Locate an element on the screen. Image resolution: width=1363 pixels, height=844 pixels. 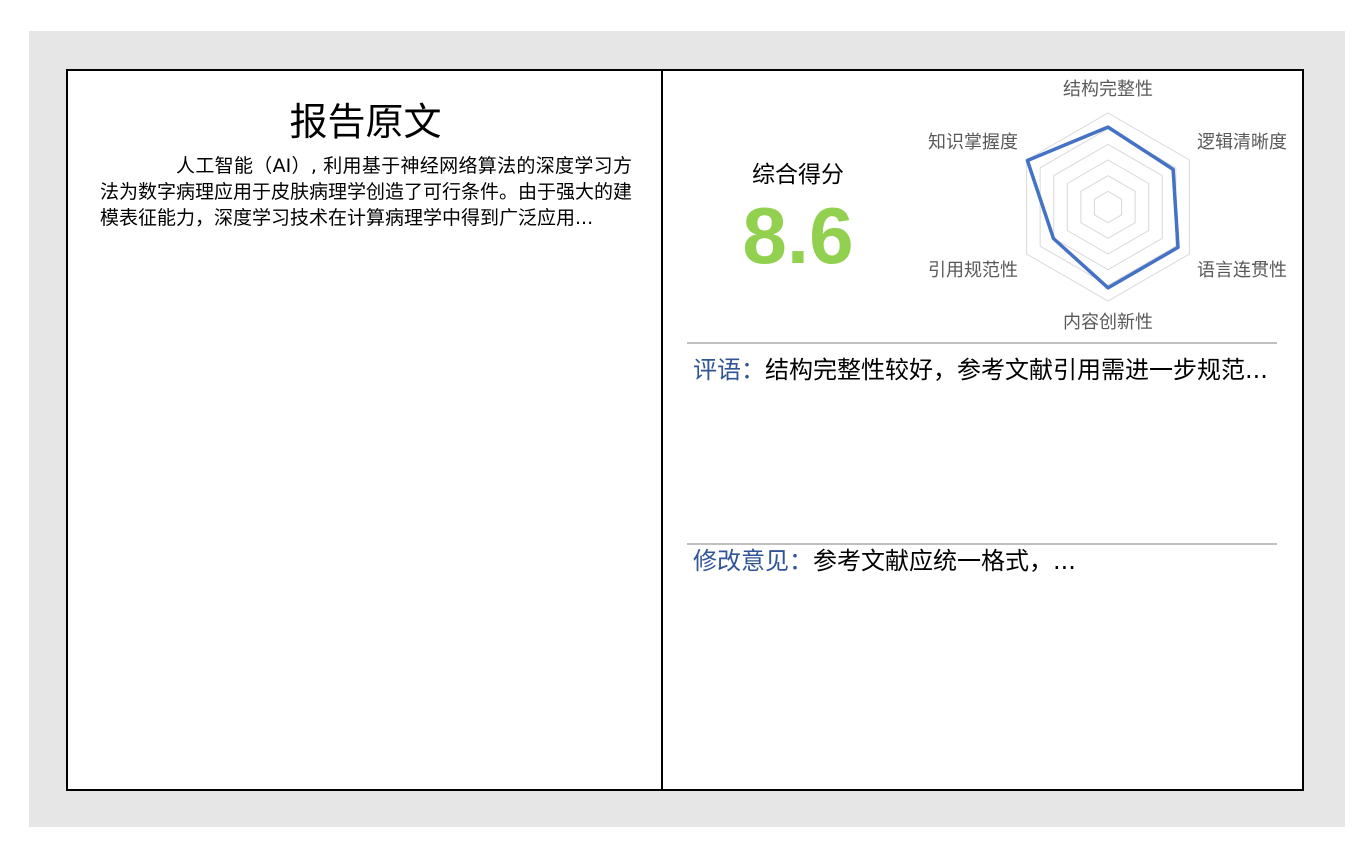
radar-series-polygon is located at coordinates (1102, 207).